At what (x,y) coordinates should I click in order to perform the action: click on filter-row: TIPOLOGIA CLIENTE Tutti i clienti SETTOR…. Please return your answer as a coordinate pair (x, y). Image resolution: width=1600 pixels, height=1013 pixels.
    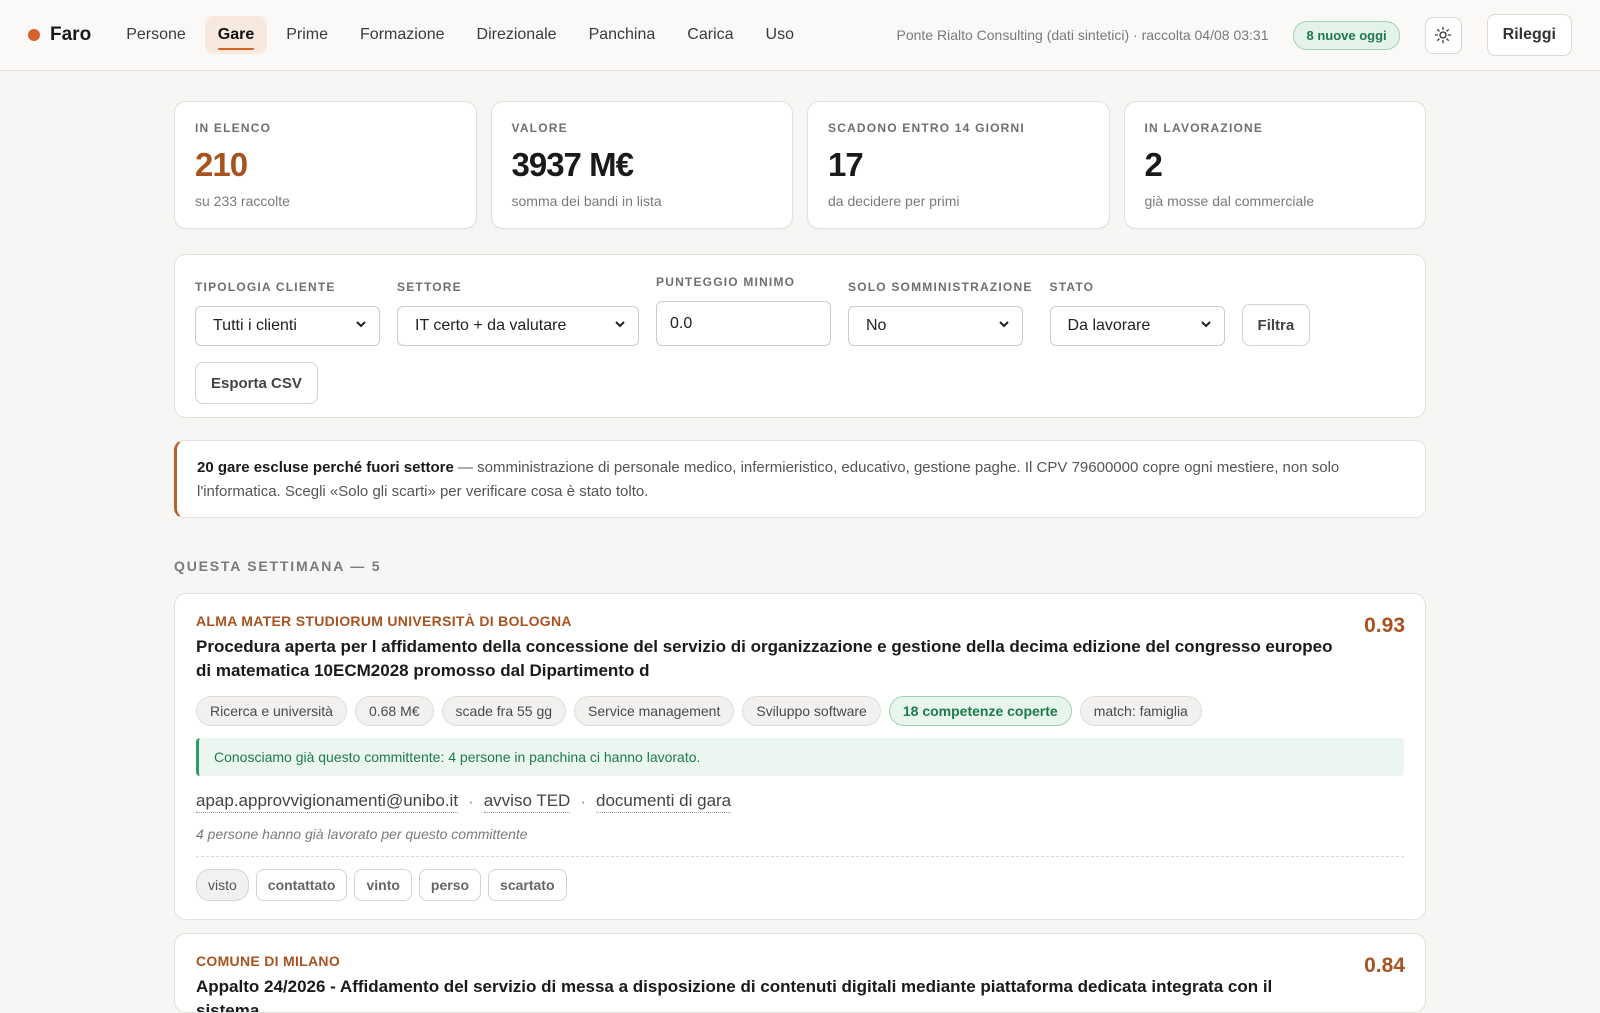
    Looking at the image, I should click on (800, 310).